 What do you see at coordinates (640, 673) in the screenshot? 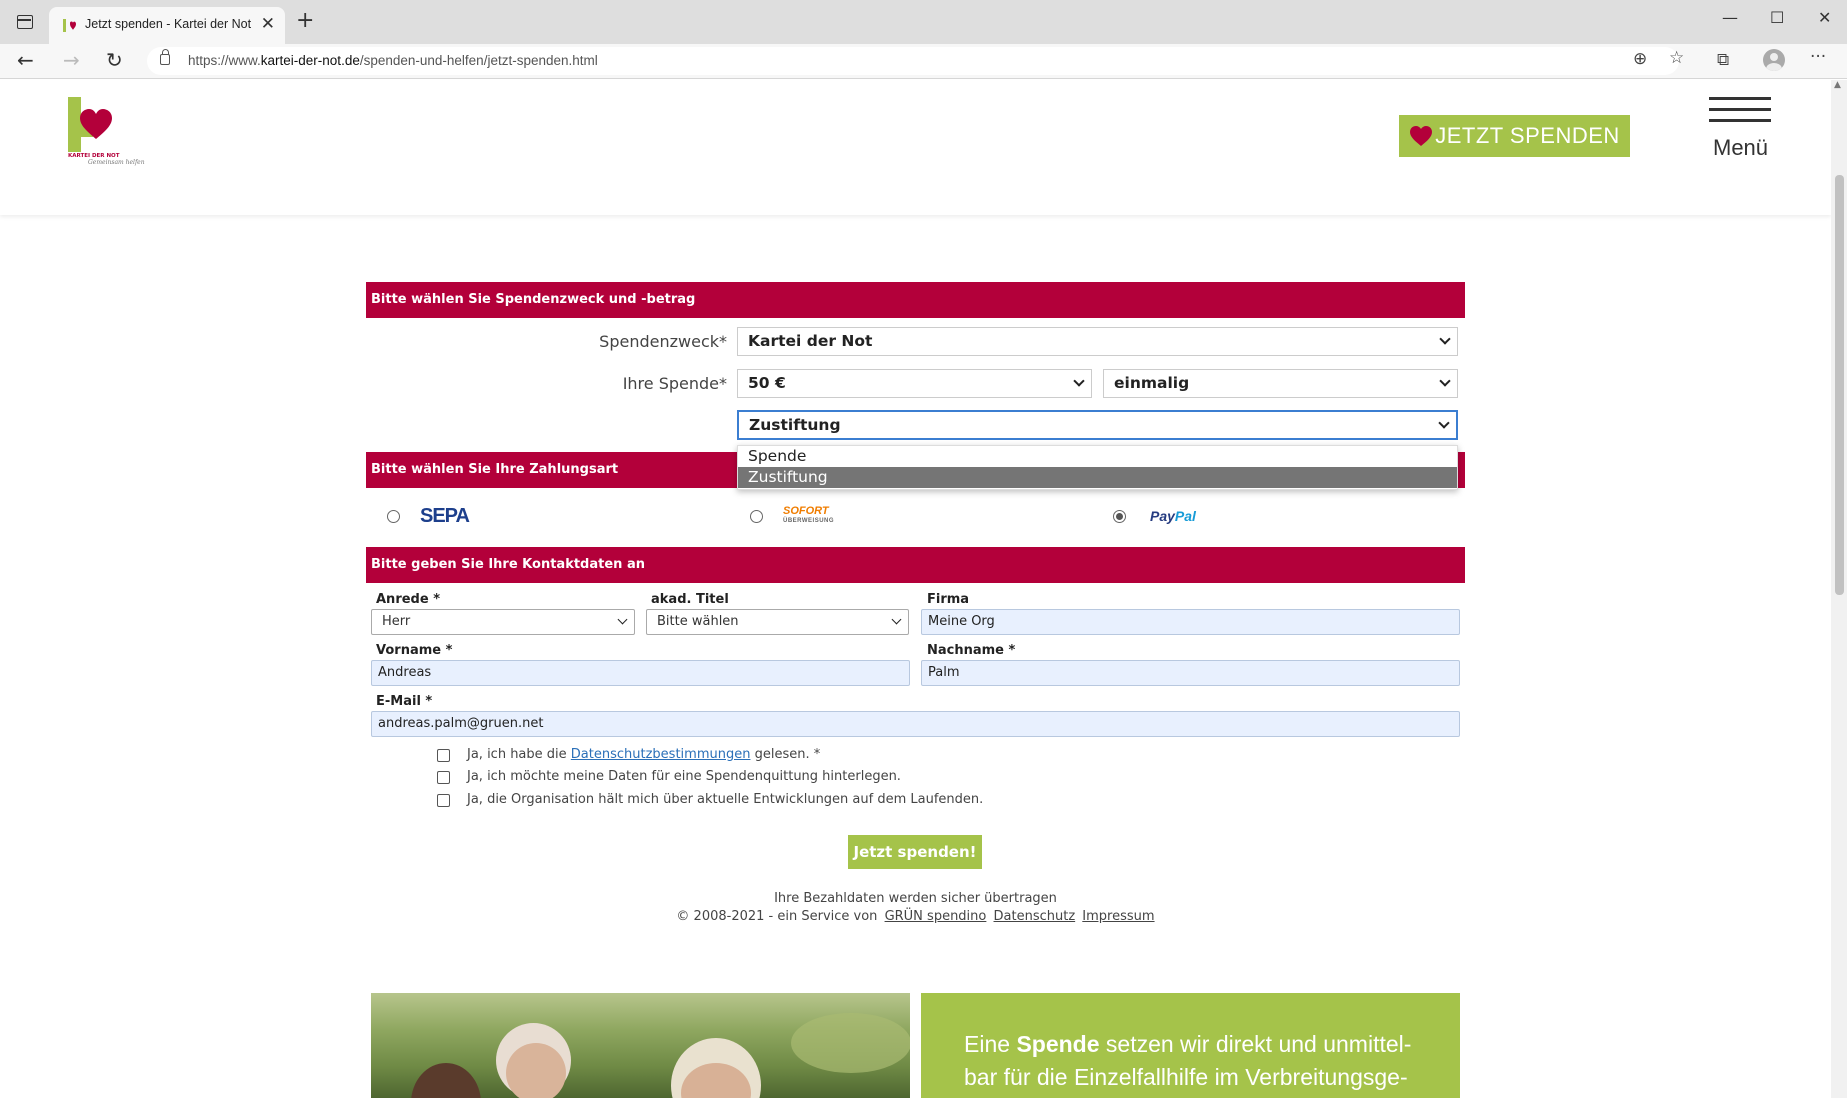
I see `firstname-field: Andreas` at bounding box center [640, 673].